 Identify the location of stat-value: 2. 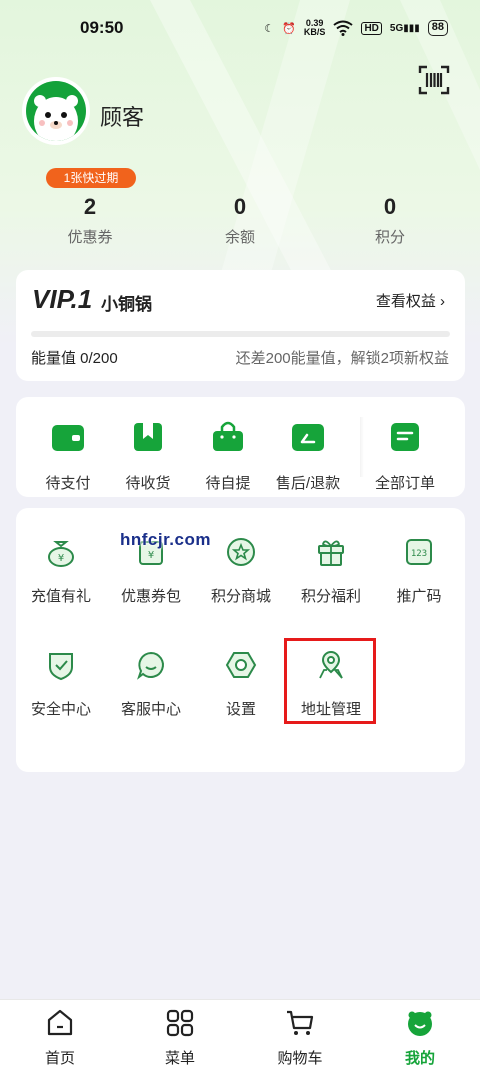
(90, 206).